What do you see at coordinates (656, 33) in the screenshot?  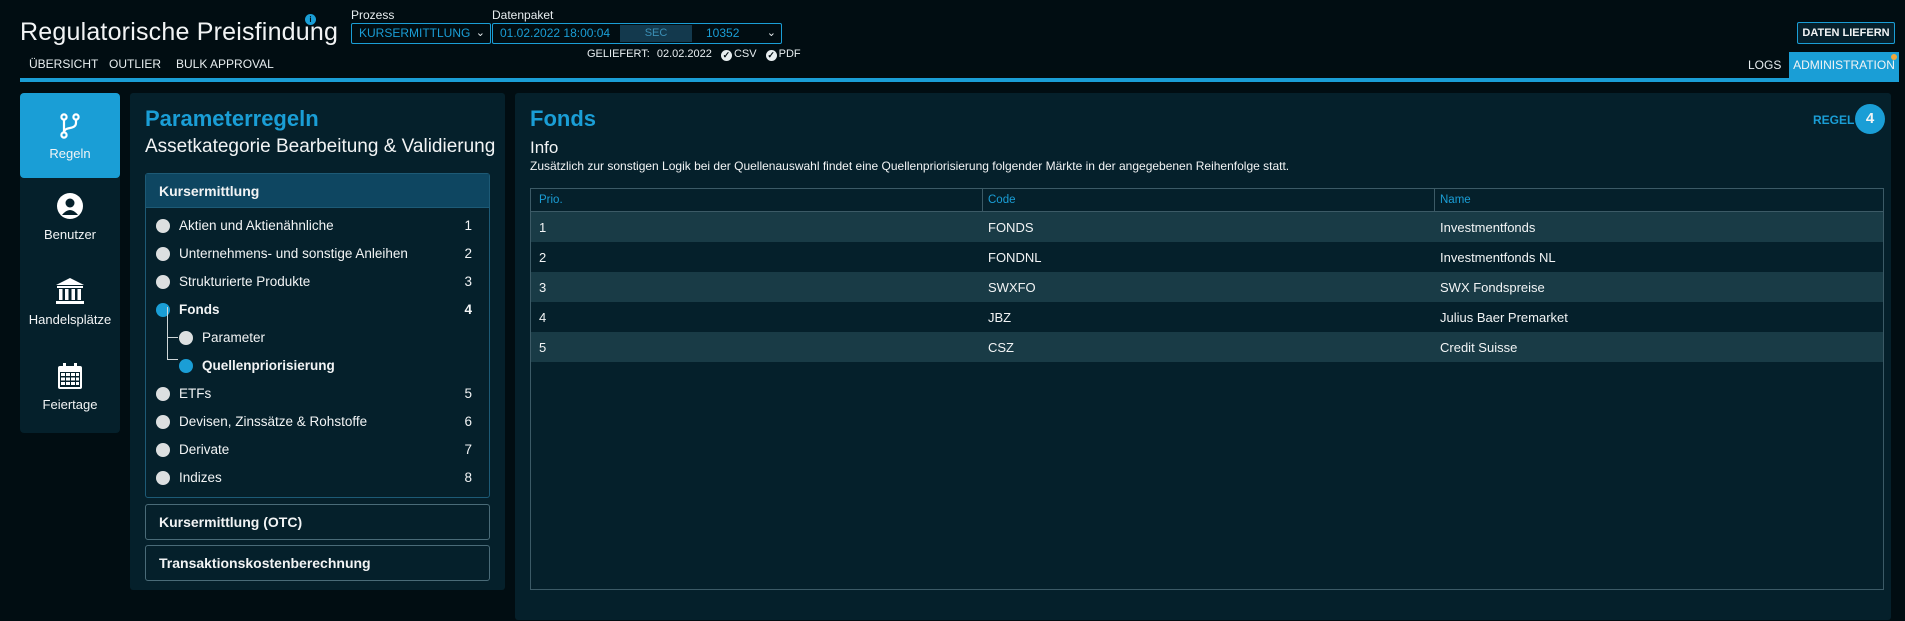 I see `sec-badge: SEC` at bounding box center [656, 33].